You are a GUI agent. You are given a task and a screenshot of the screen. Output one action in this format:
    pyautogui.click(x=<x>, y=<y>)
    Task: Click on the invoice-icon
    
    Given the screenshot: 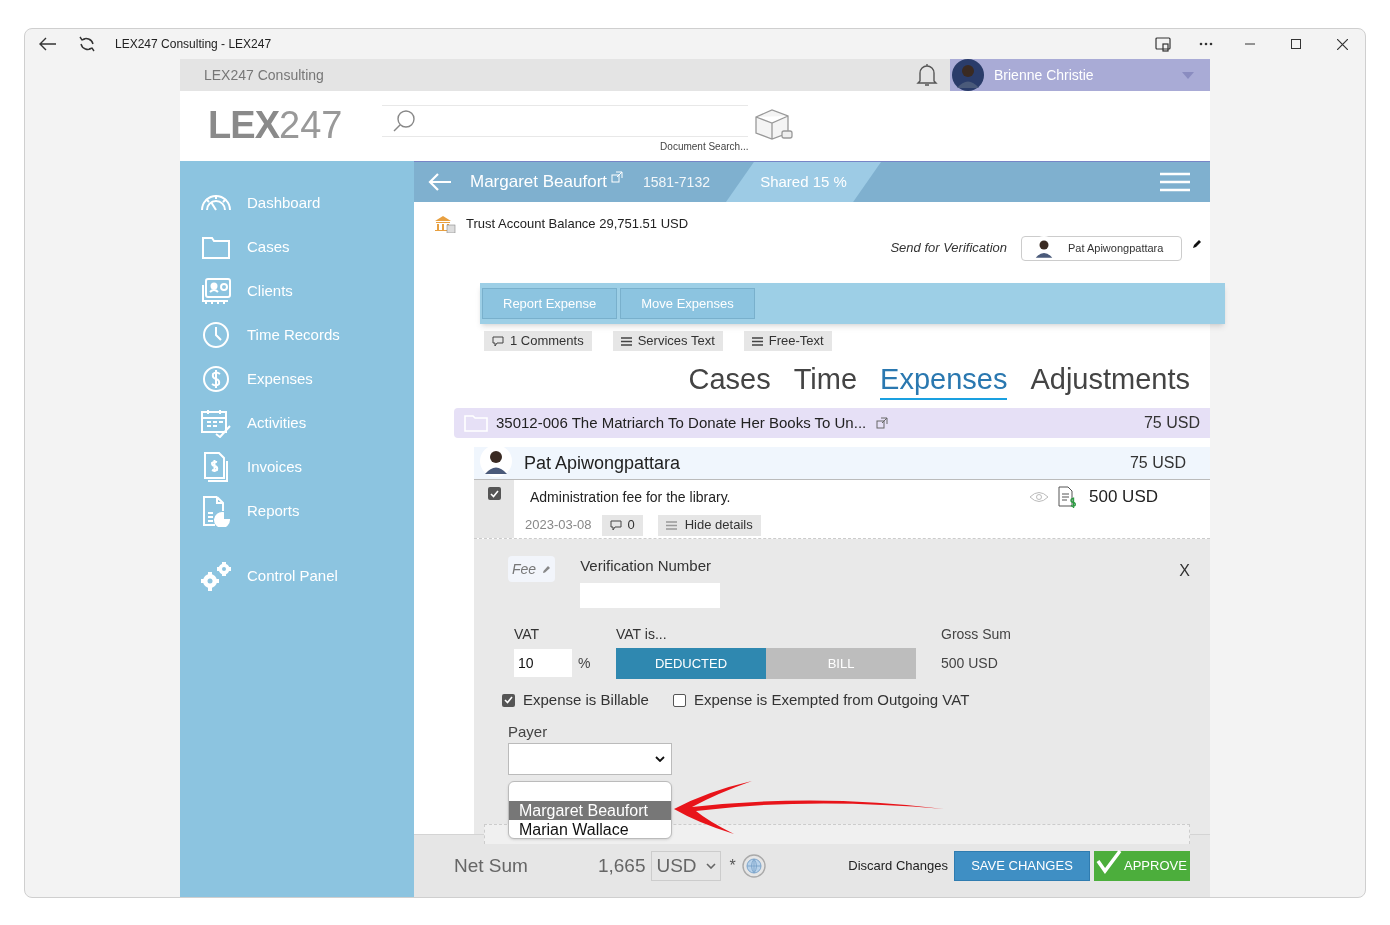 What is the action you would take?
    pyautogui.click(x=1067, y=497)
    